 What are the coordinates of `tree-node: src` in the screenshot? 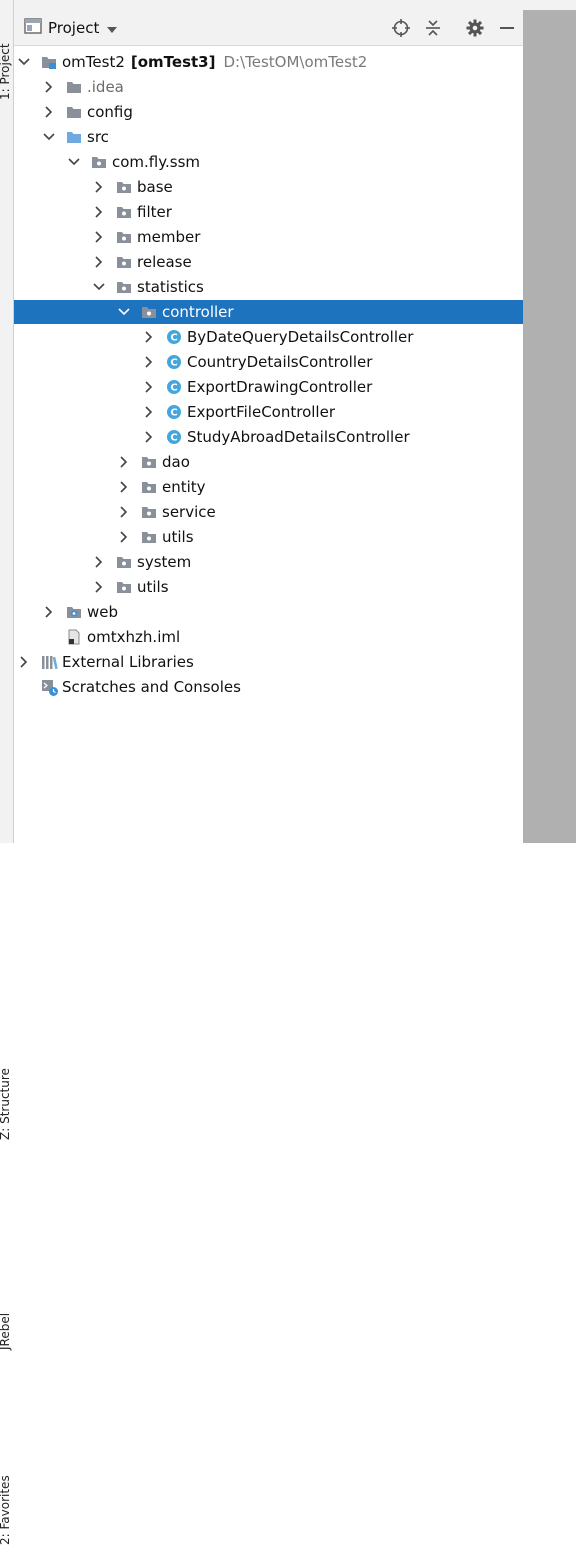 It's located at (268, 137).